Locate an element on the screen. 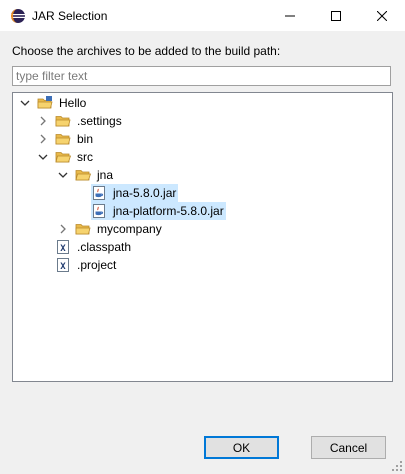 Image resolution: width=405 pixels, height=474 pixels. cancel-button: Cancel is located at coordinates (348, 447).